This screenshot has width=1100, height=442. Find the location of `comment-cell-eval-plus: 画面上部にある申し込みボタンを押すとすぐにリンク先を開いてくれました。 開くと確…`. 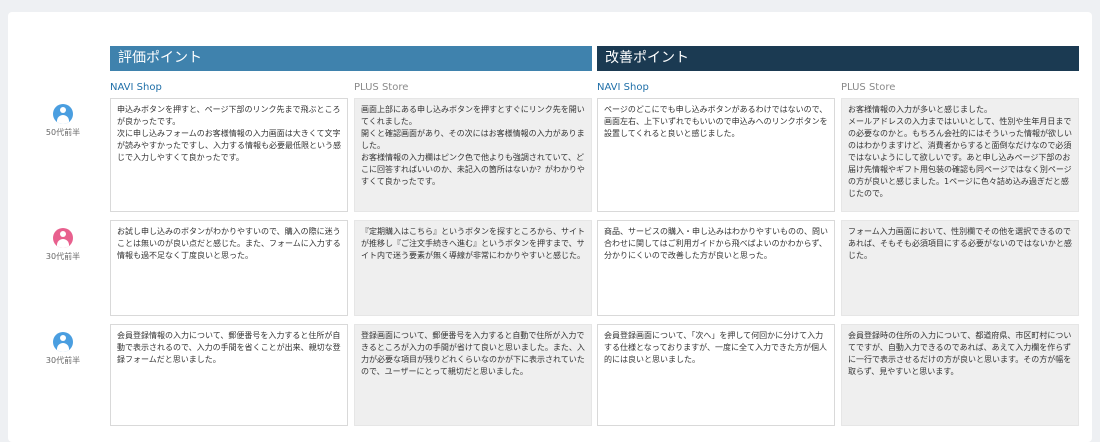

comment-cell-eval-plus: 画面上部にある申し込みボタンを押すとすぐにリンク先を開いてくれました。 開くと確… is located at coordinates (473, 155).